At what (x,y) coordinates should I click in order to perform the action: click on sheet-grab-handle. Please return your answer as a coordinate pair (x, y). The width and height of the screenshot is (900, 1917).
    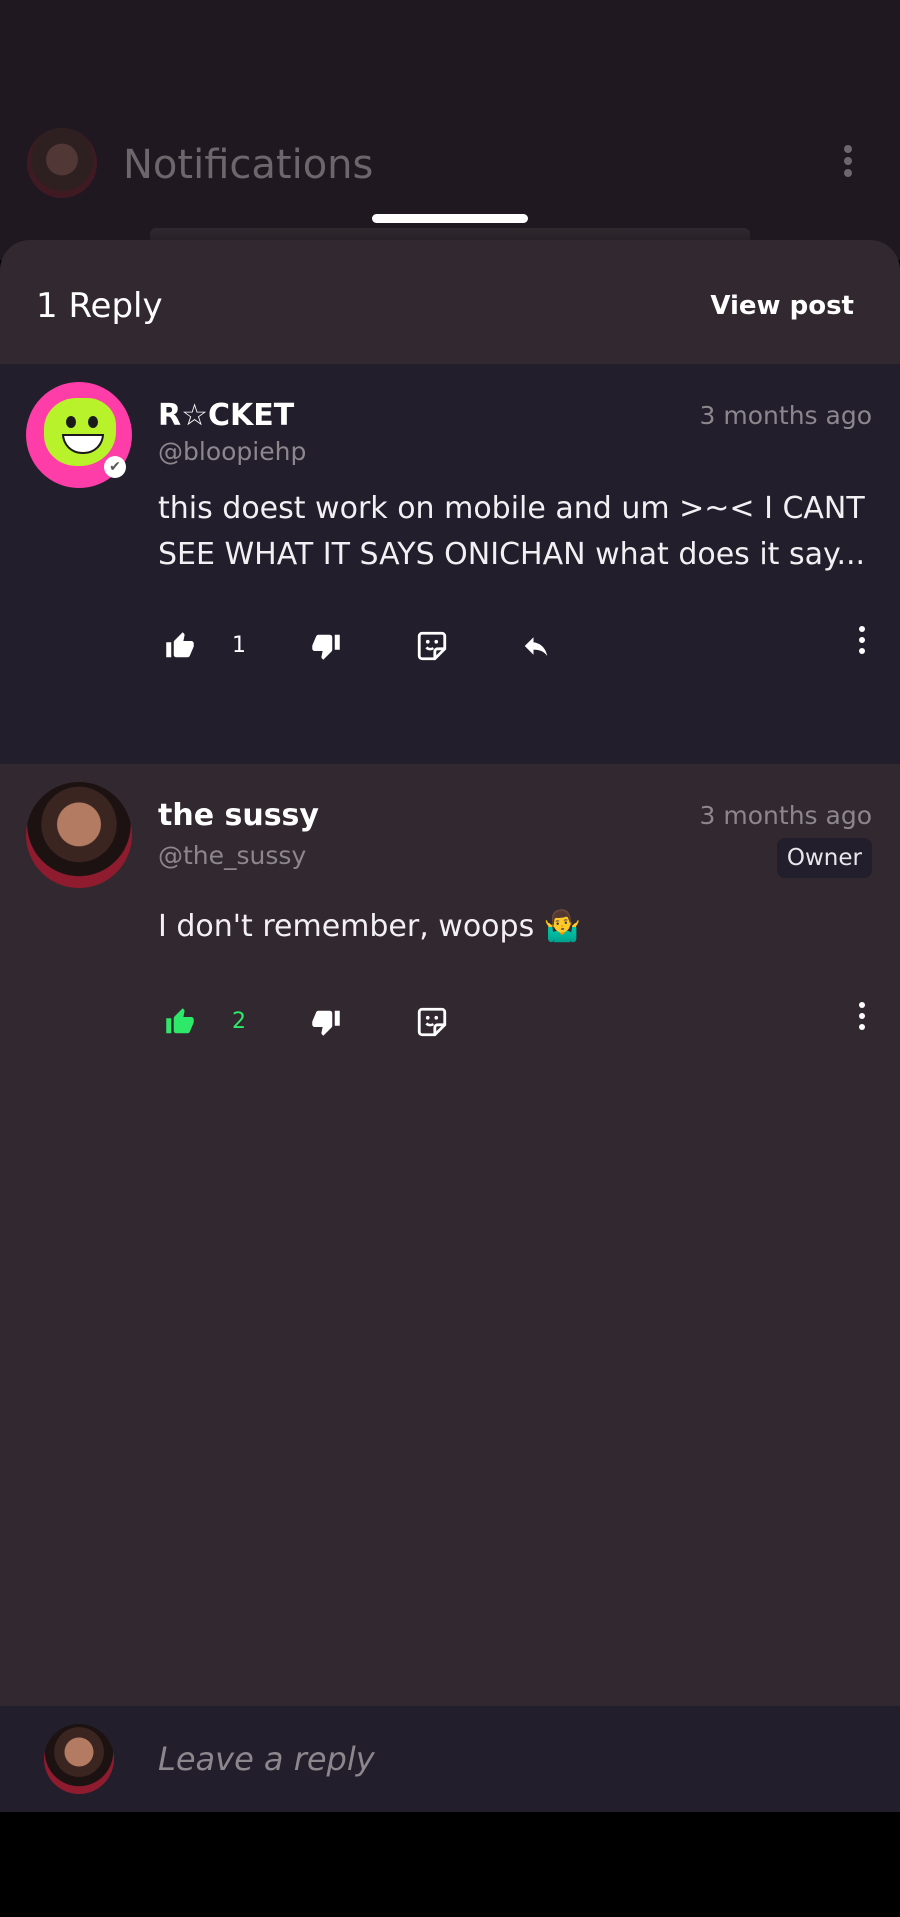
    Looking at the image, I should click on (450, 218).